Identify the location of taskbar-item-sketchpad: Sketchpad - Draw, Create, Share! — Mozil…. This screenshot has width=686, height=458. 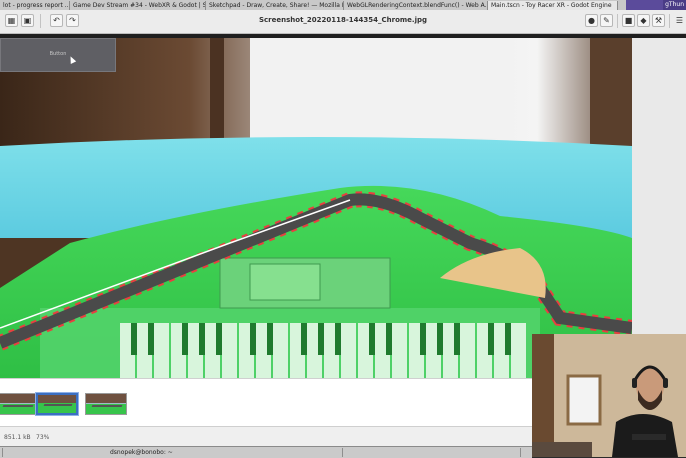
(275, 5).